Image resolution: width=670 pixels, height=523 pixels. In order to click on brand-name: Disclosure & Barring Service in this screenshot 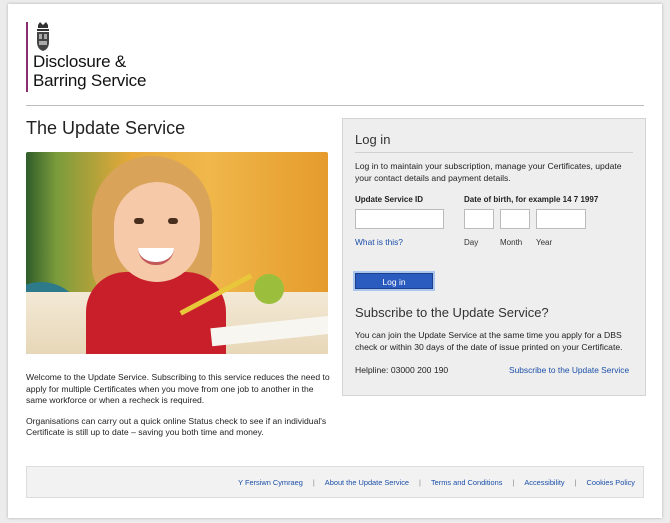, I will do `click(133, 71)`.